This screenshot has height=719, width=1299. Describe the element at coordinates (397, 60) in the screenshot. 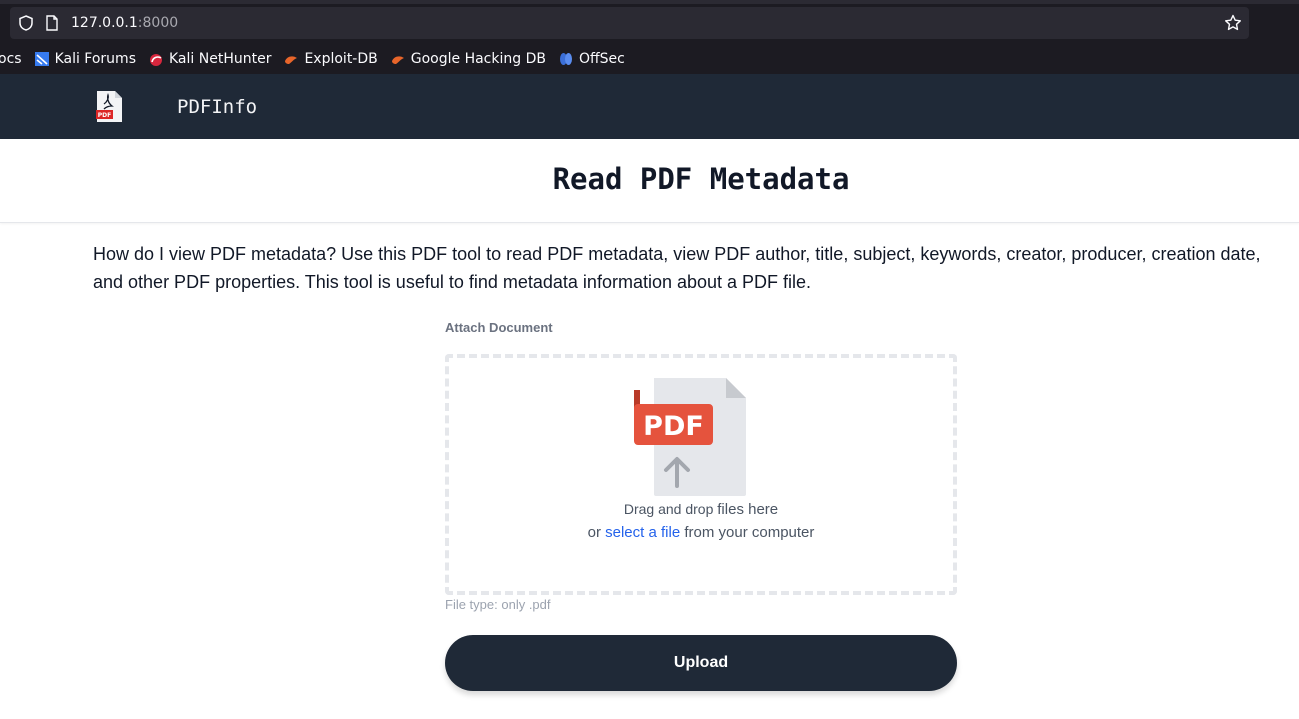

I see `ghdb-icon` at that location.